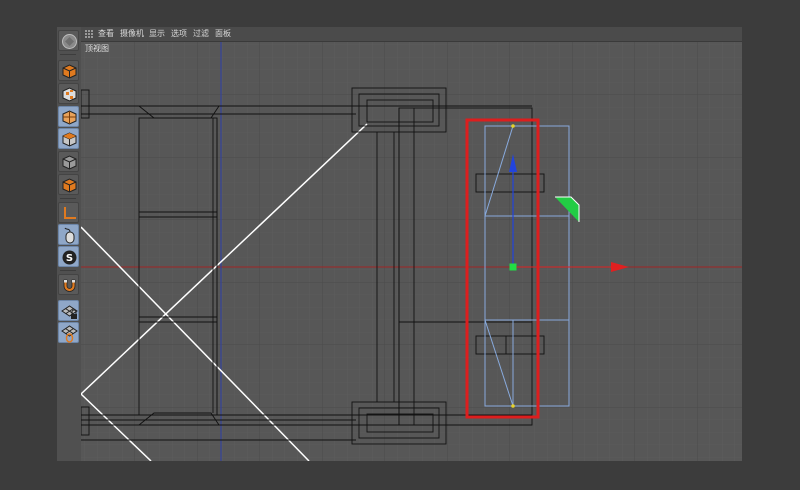  Describe the element at coordinates (513, 267) in the screenshot. I see `gizmo-center-handle` at that location.